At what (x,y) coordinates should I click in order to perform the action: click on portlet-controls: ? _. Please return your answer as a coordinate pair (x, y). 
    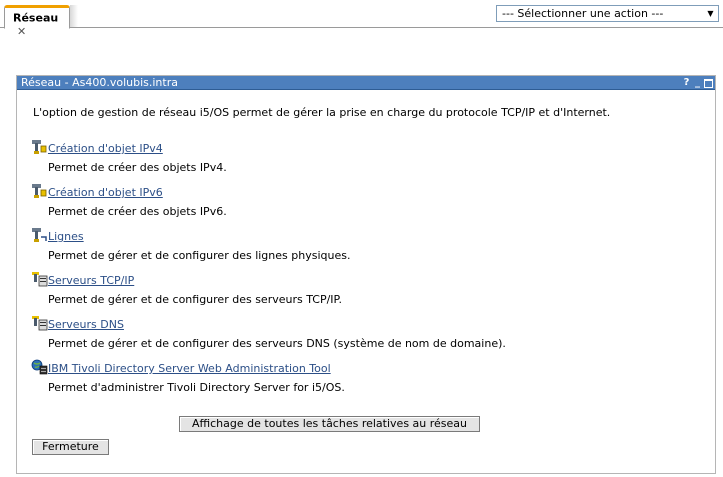
    Looking at the image, I should click on (697, 83).